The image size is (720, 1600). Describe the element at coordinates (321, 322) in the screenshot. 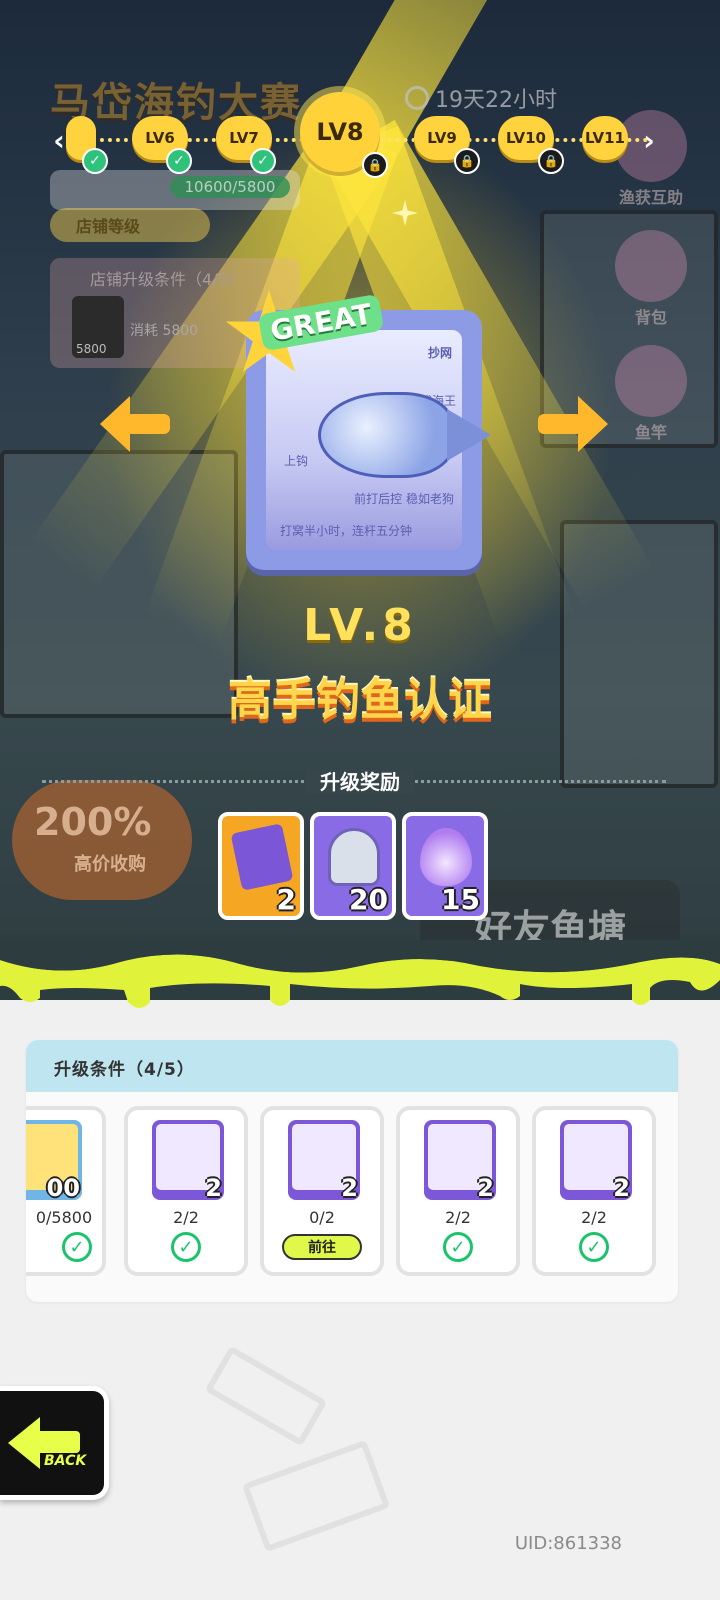

I see `great-label: GREAT` at that location.